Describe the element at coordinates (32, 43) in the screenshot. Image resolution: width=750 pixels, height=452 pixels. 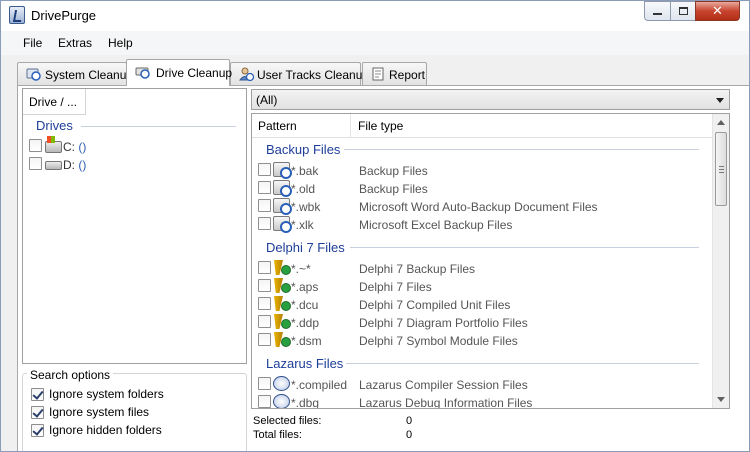
I see `menu-file: File` at that location.